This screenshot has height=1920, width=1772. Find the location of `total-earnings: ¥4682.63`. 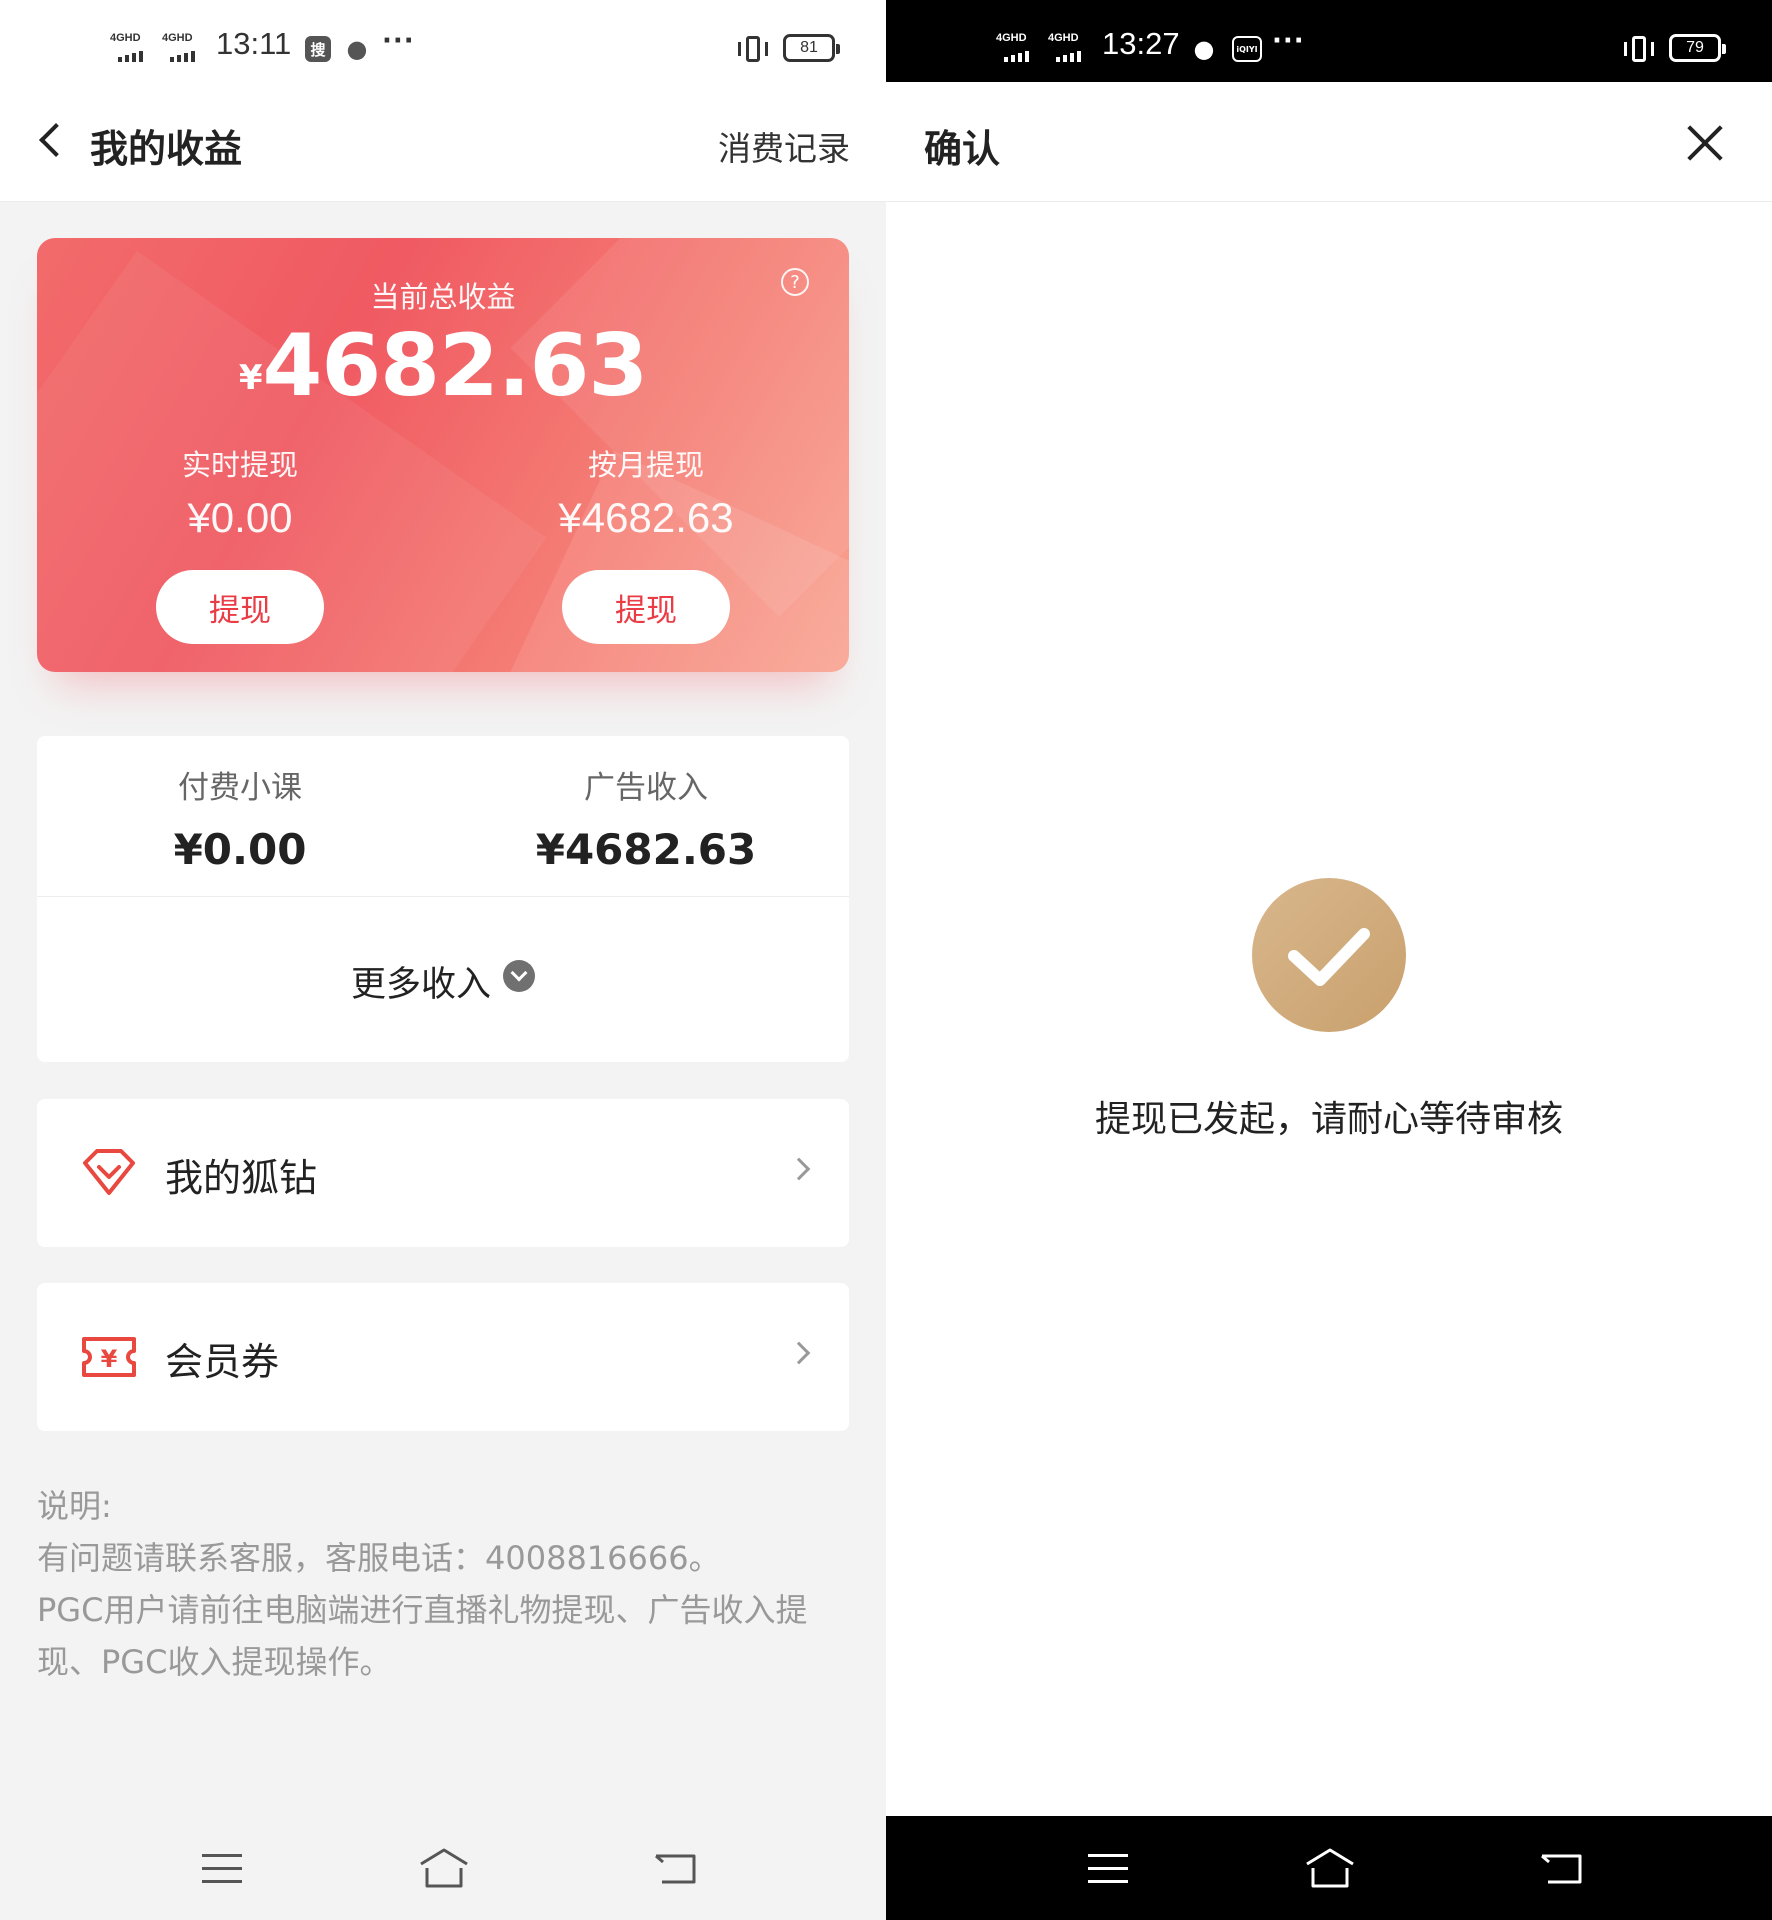

total-earnings: ¥4682.63 is located at coordinates (443, 366).